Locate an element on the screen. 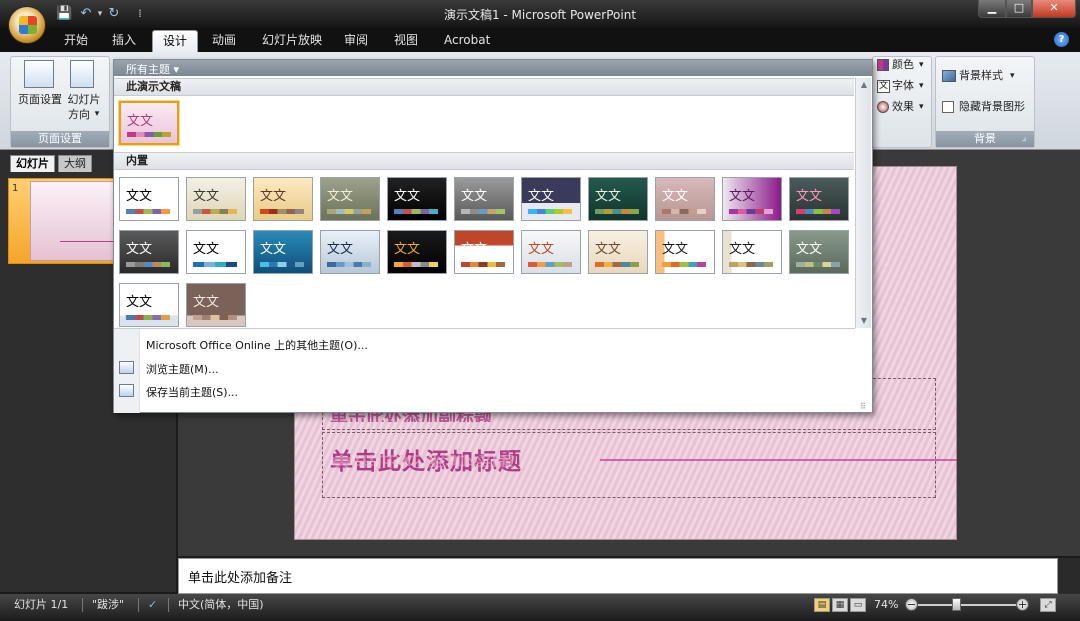  effects-dropdown-icon: ▾ is located at coordinates (921, 107).